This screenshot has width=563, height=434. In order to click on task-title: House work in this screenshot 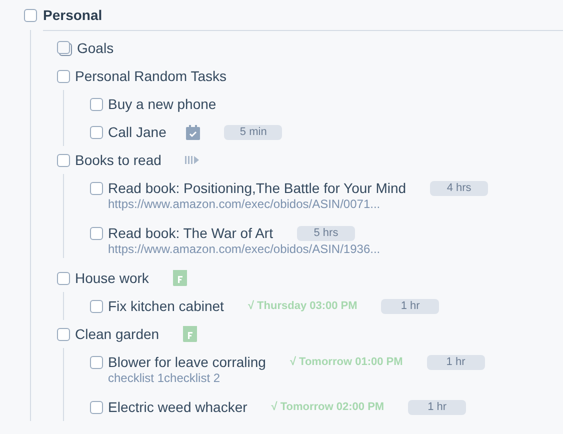, I will do `click(112, 278)`.